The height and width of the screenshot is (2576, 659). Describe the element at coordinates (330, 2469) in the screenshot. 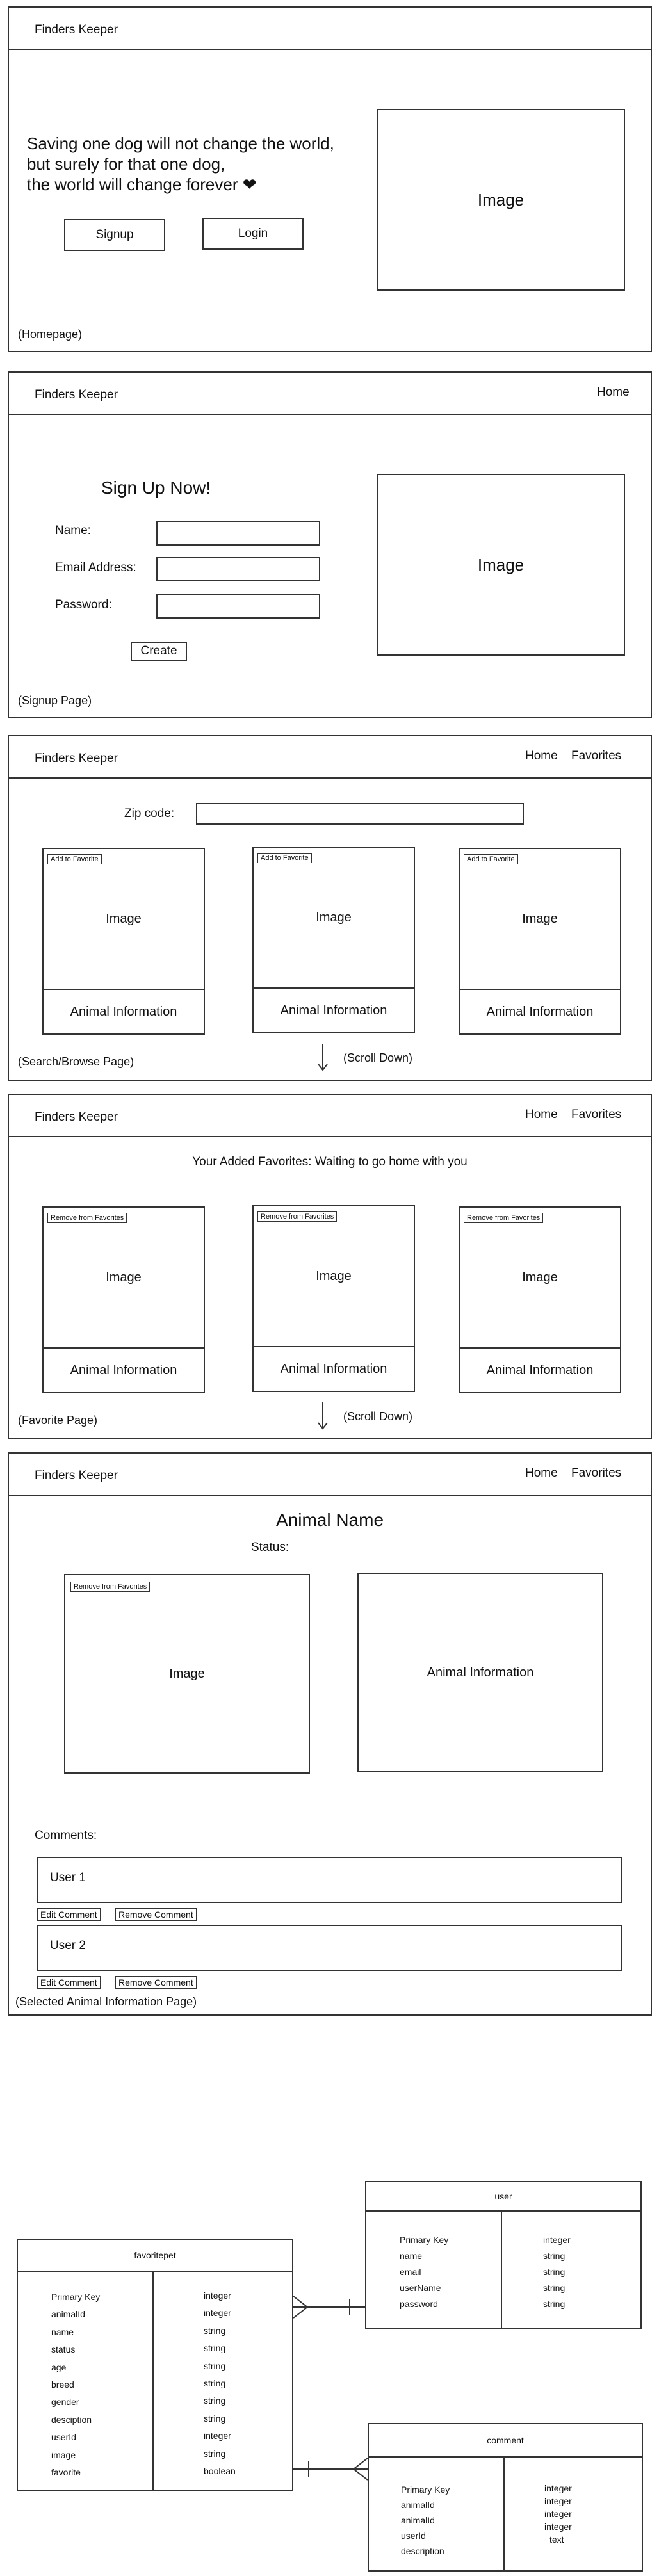

I see `relationship-favoritepet-comment` at that location.